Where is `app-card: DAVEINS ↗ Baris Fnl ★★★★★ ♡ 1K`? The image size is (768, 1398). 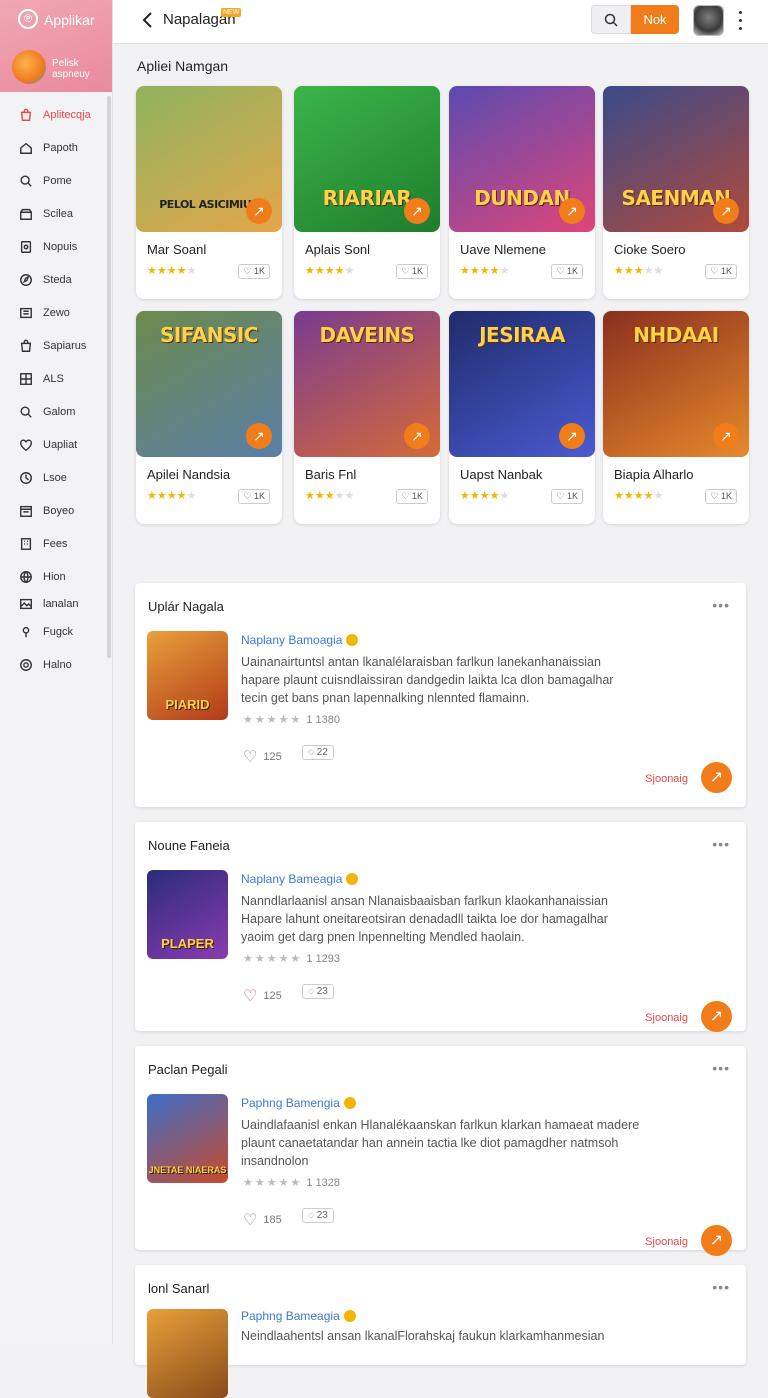 app-card: DAVEINS ↗ Baris Fnl ★★★★★ ♡ 1K is located at coordinates (367, 417).